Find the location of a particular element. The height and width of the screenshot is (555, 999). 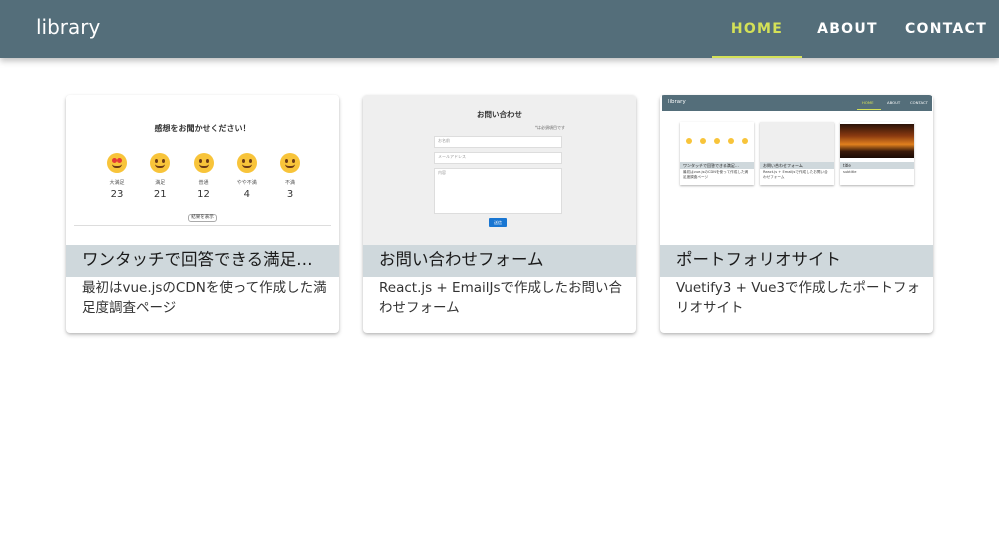

mini-card-title: お問い合わせフォーム is located at coordinates (797, 165).